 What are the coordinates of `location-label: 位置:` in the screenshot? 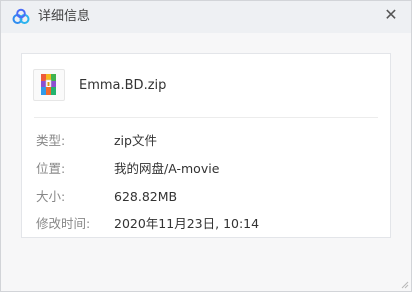 It's located at (51, 168).